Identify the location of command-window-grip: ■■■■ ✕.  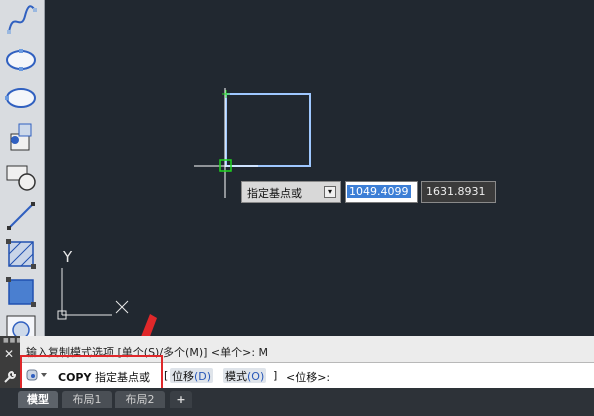
(15, 362).